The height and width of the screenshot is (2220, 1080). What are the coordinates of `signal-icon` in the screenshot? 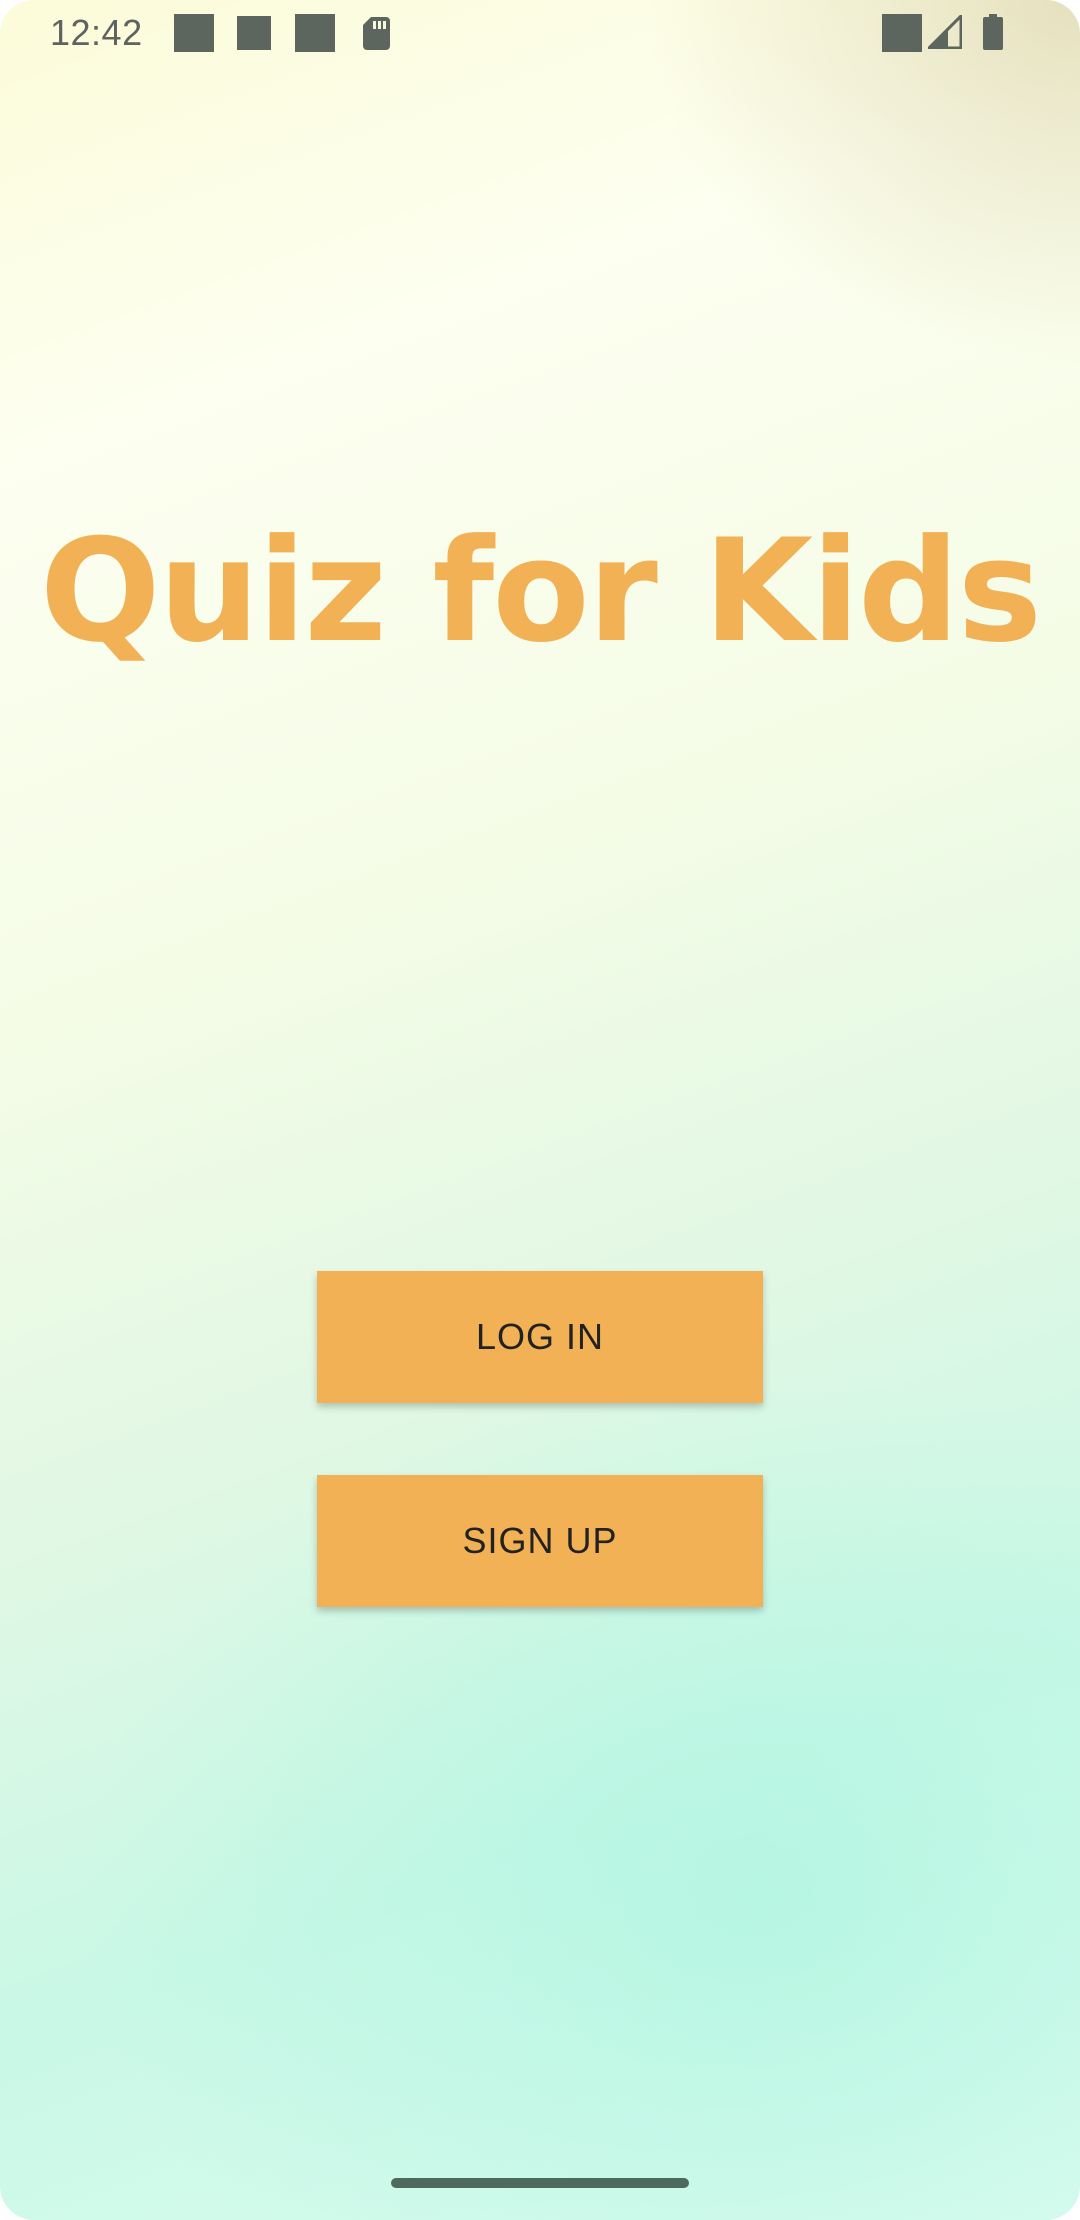 It's located at (945, 32).